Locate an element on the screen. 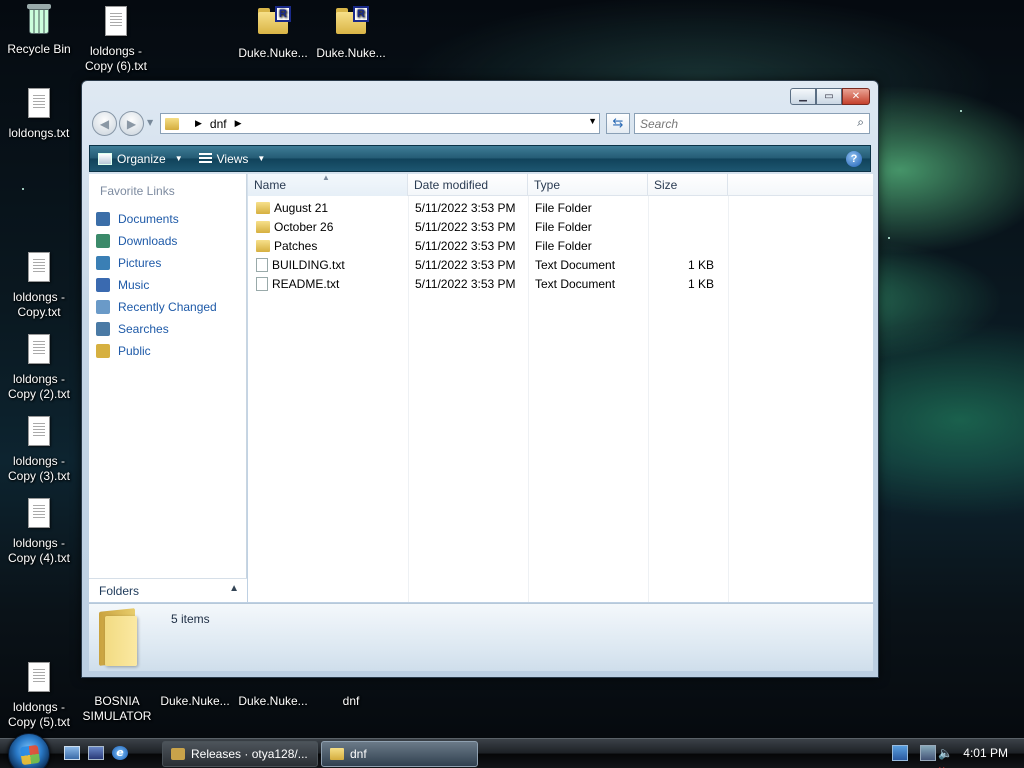 This screenshot has width=1024, height=768. desktop-icon-label: loldongs - Copy.txt is located at coordinates (39, 304).